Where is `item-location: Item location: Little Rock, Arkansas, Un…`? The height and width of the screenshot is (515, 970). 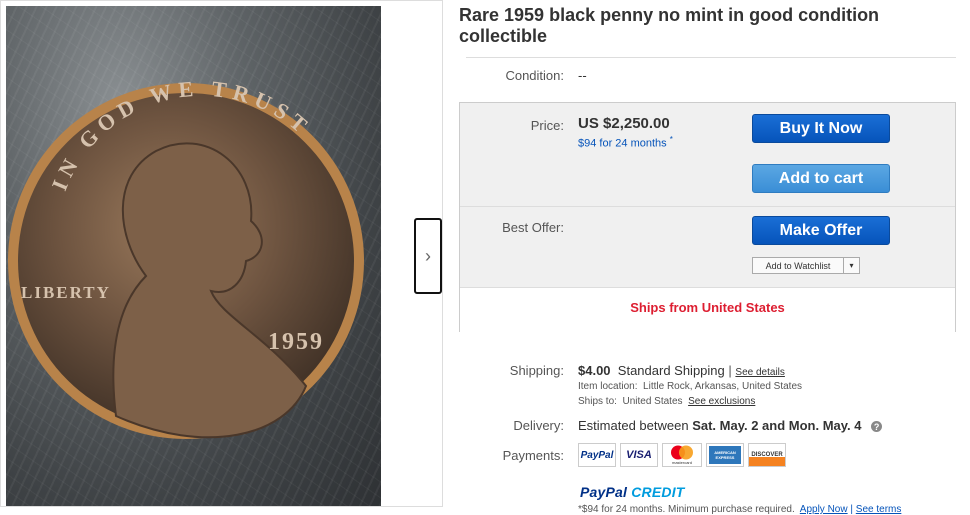
item-location: Item location: Little Rock, Arkansas, Un… is located at coordinates (690, 386).